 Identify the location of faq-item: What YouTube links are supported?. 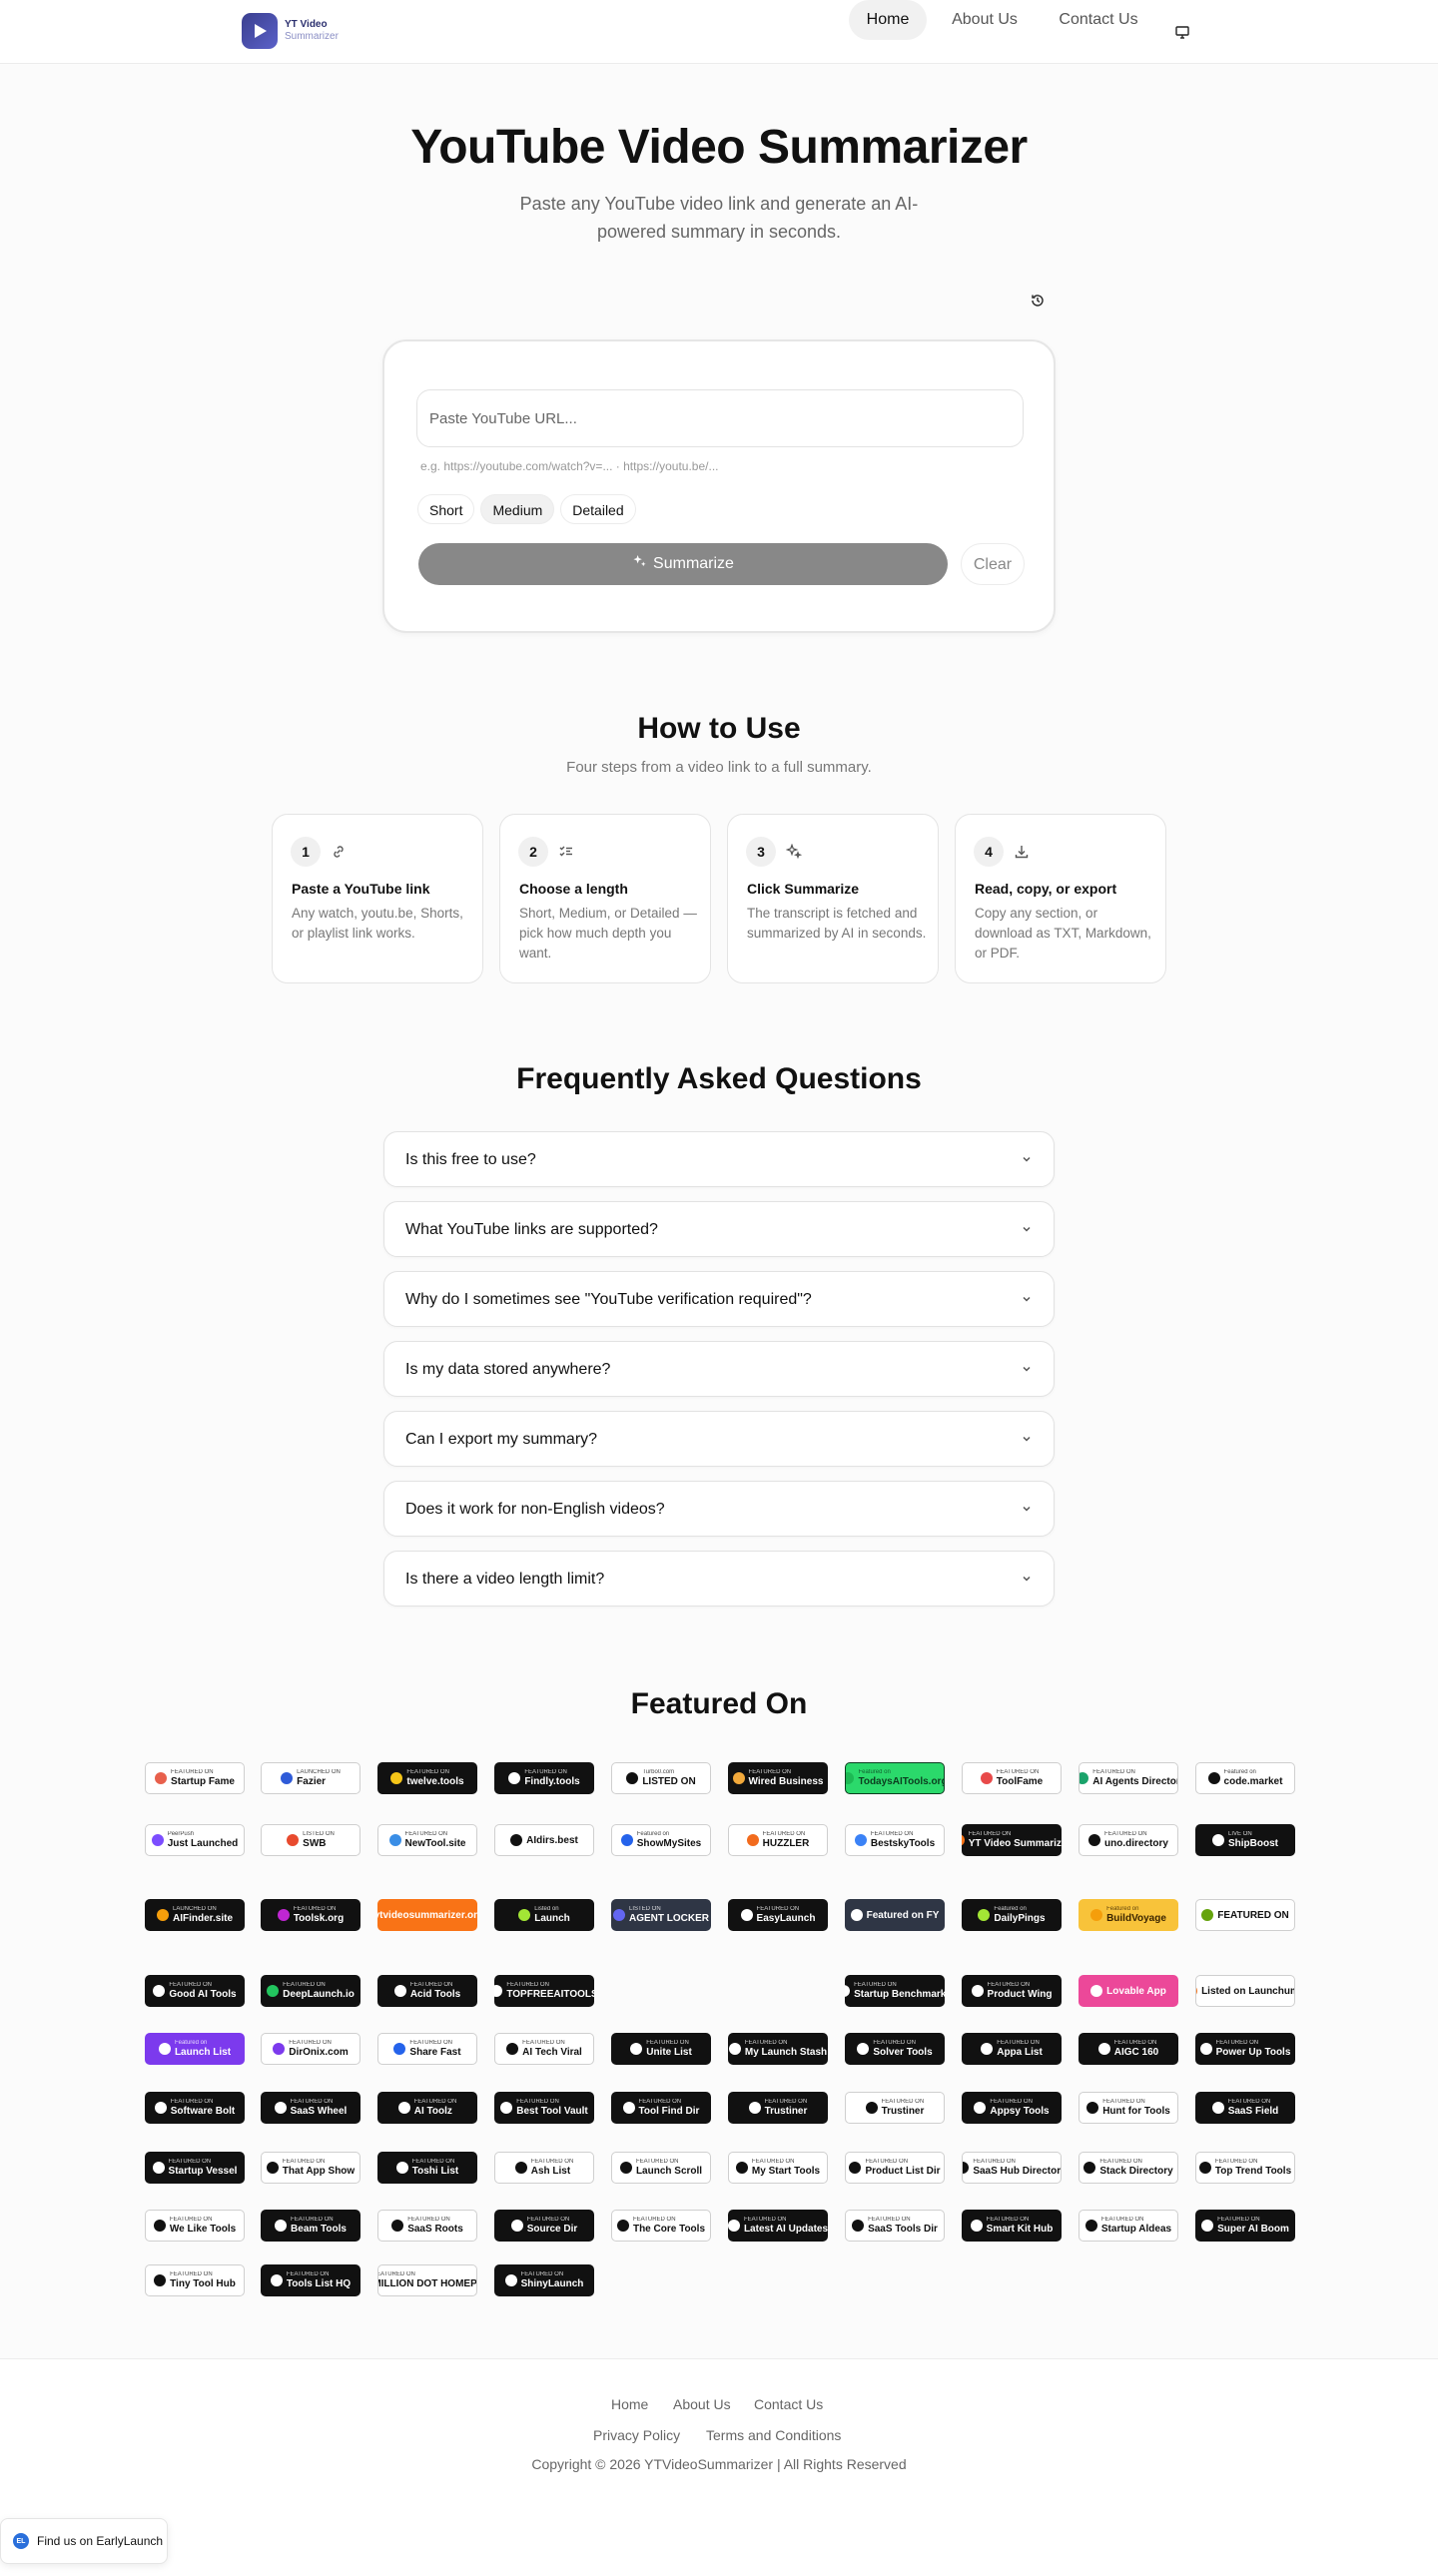
(719, 1229).